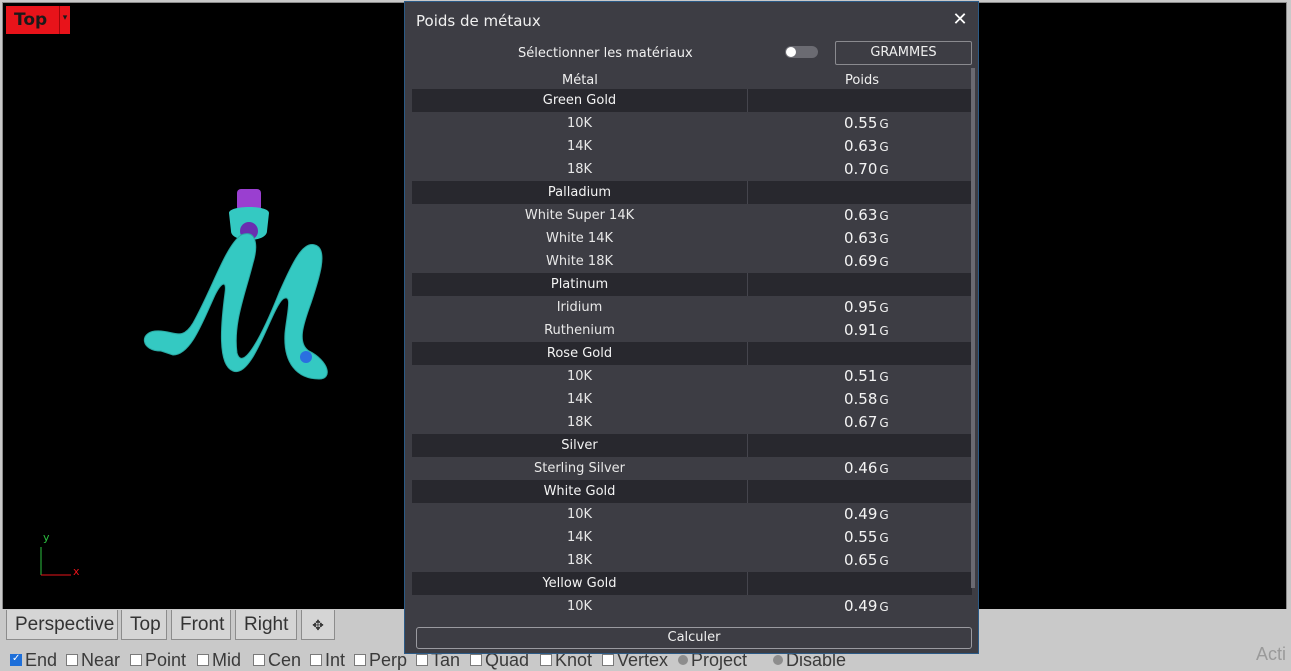 Image resolution: width=1291 pixels, height=671 pixels. I want to click on viewport-label: Top ▾, so click(38, 20).